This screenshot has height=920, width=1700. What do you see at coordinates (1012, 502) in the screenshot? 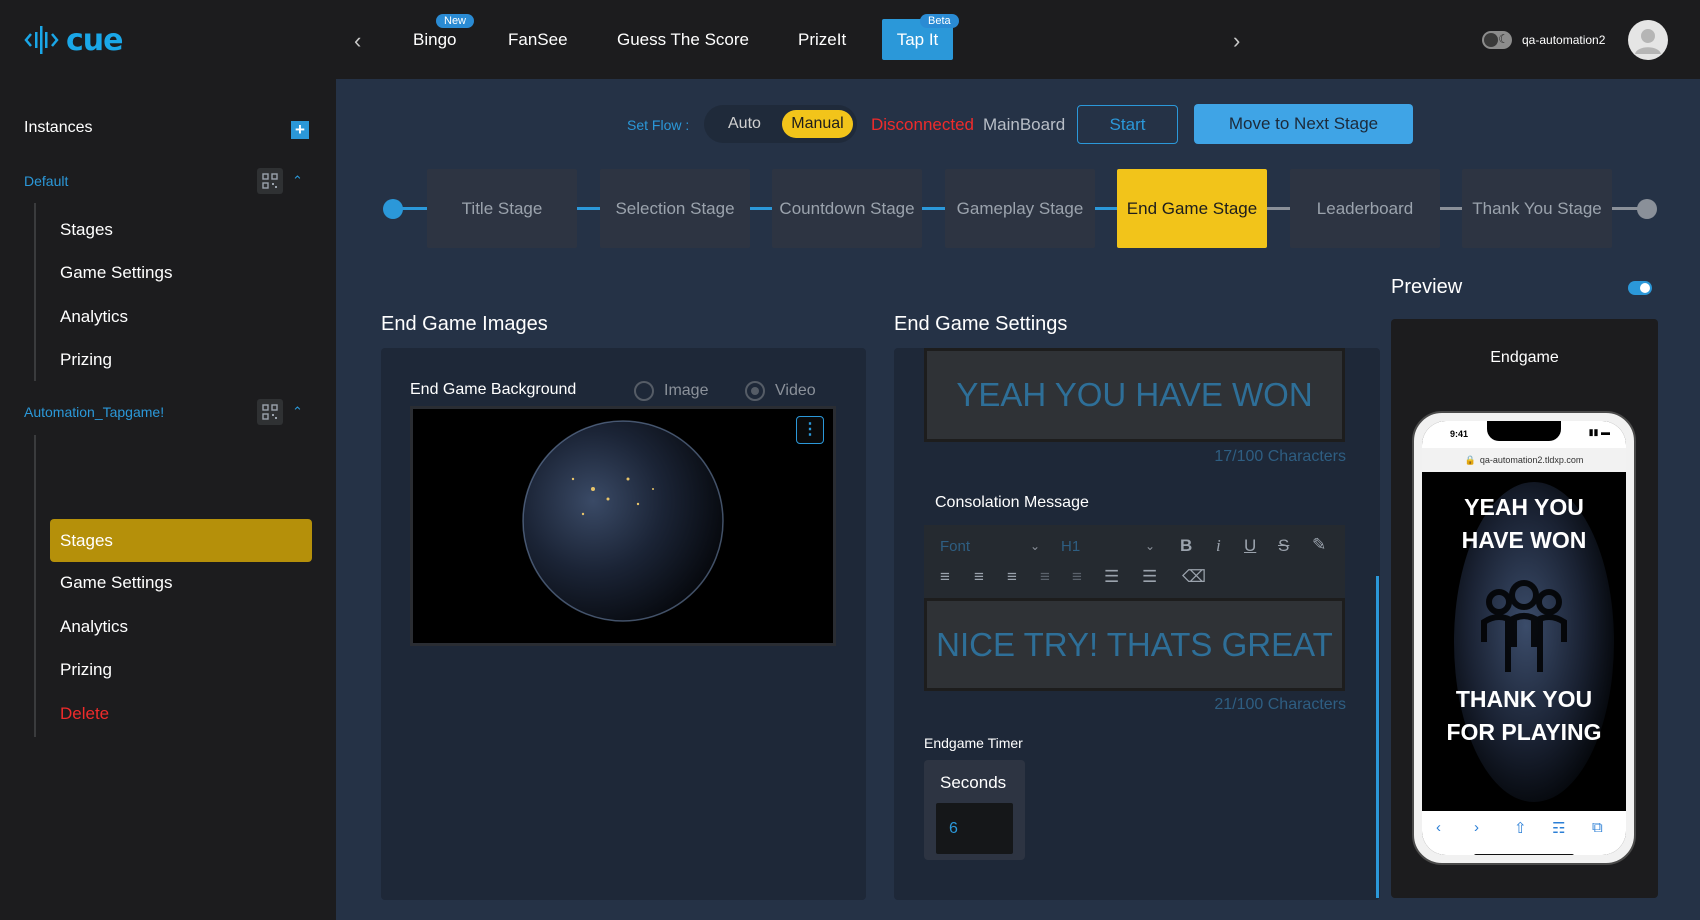
I see `consolation-label: Consolation Message` at bounding box center [1012, 502].